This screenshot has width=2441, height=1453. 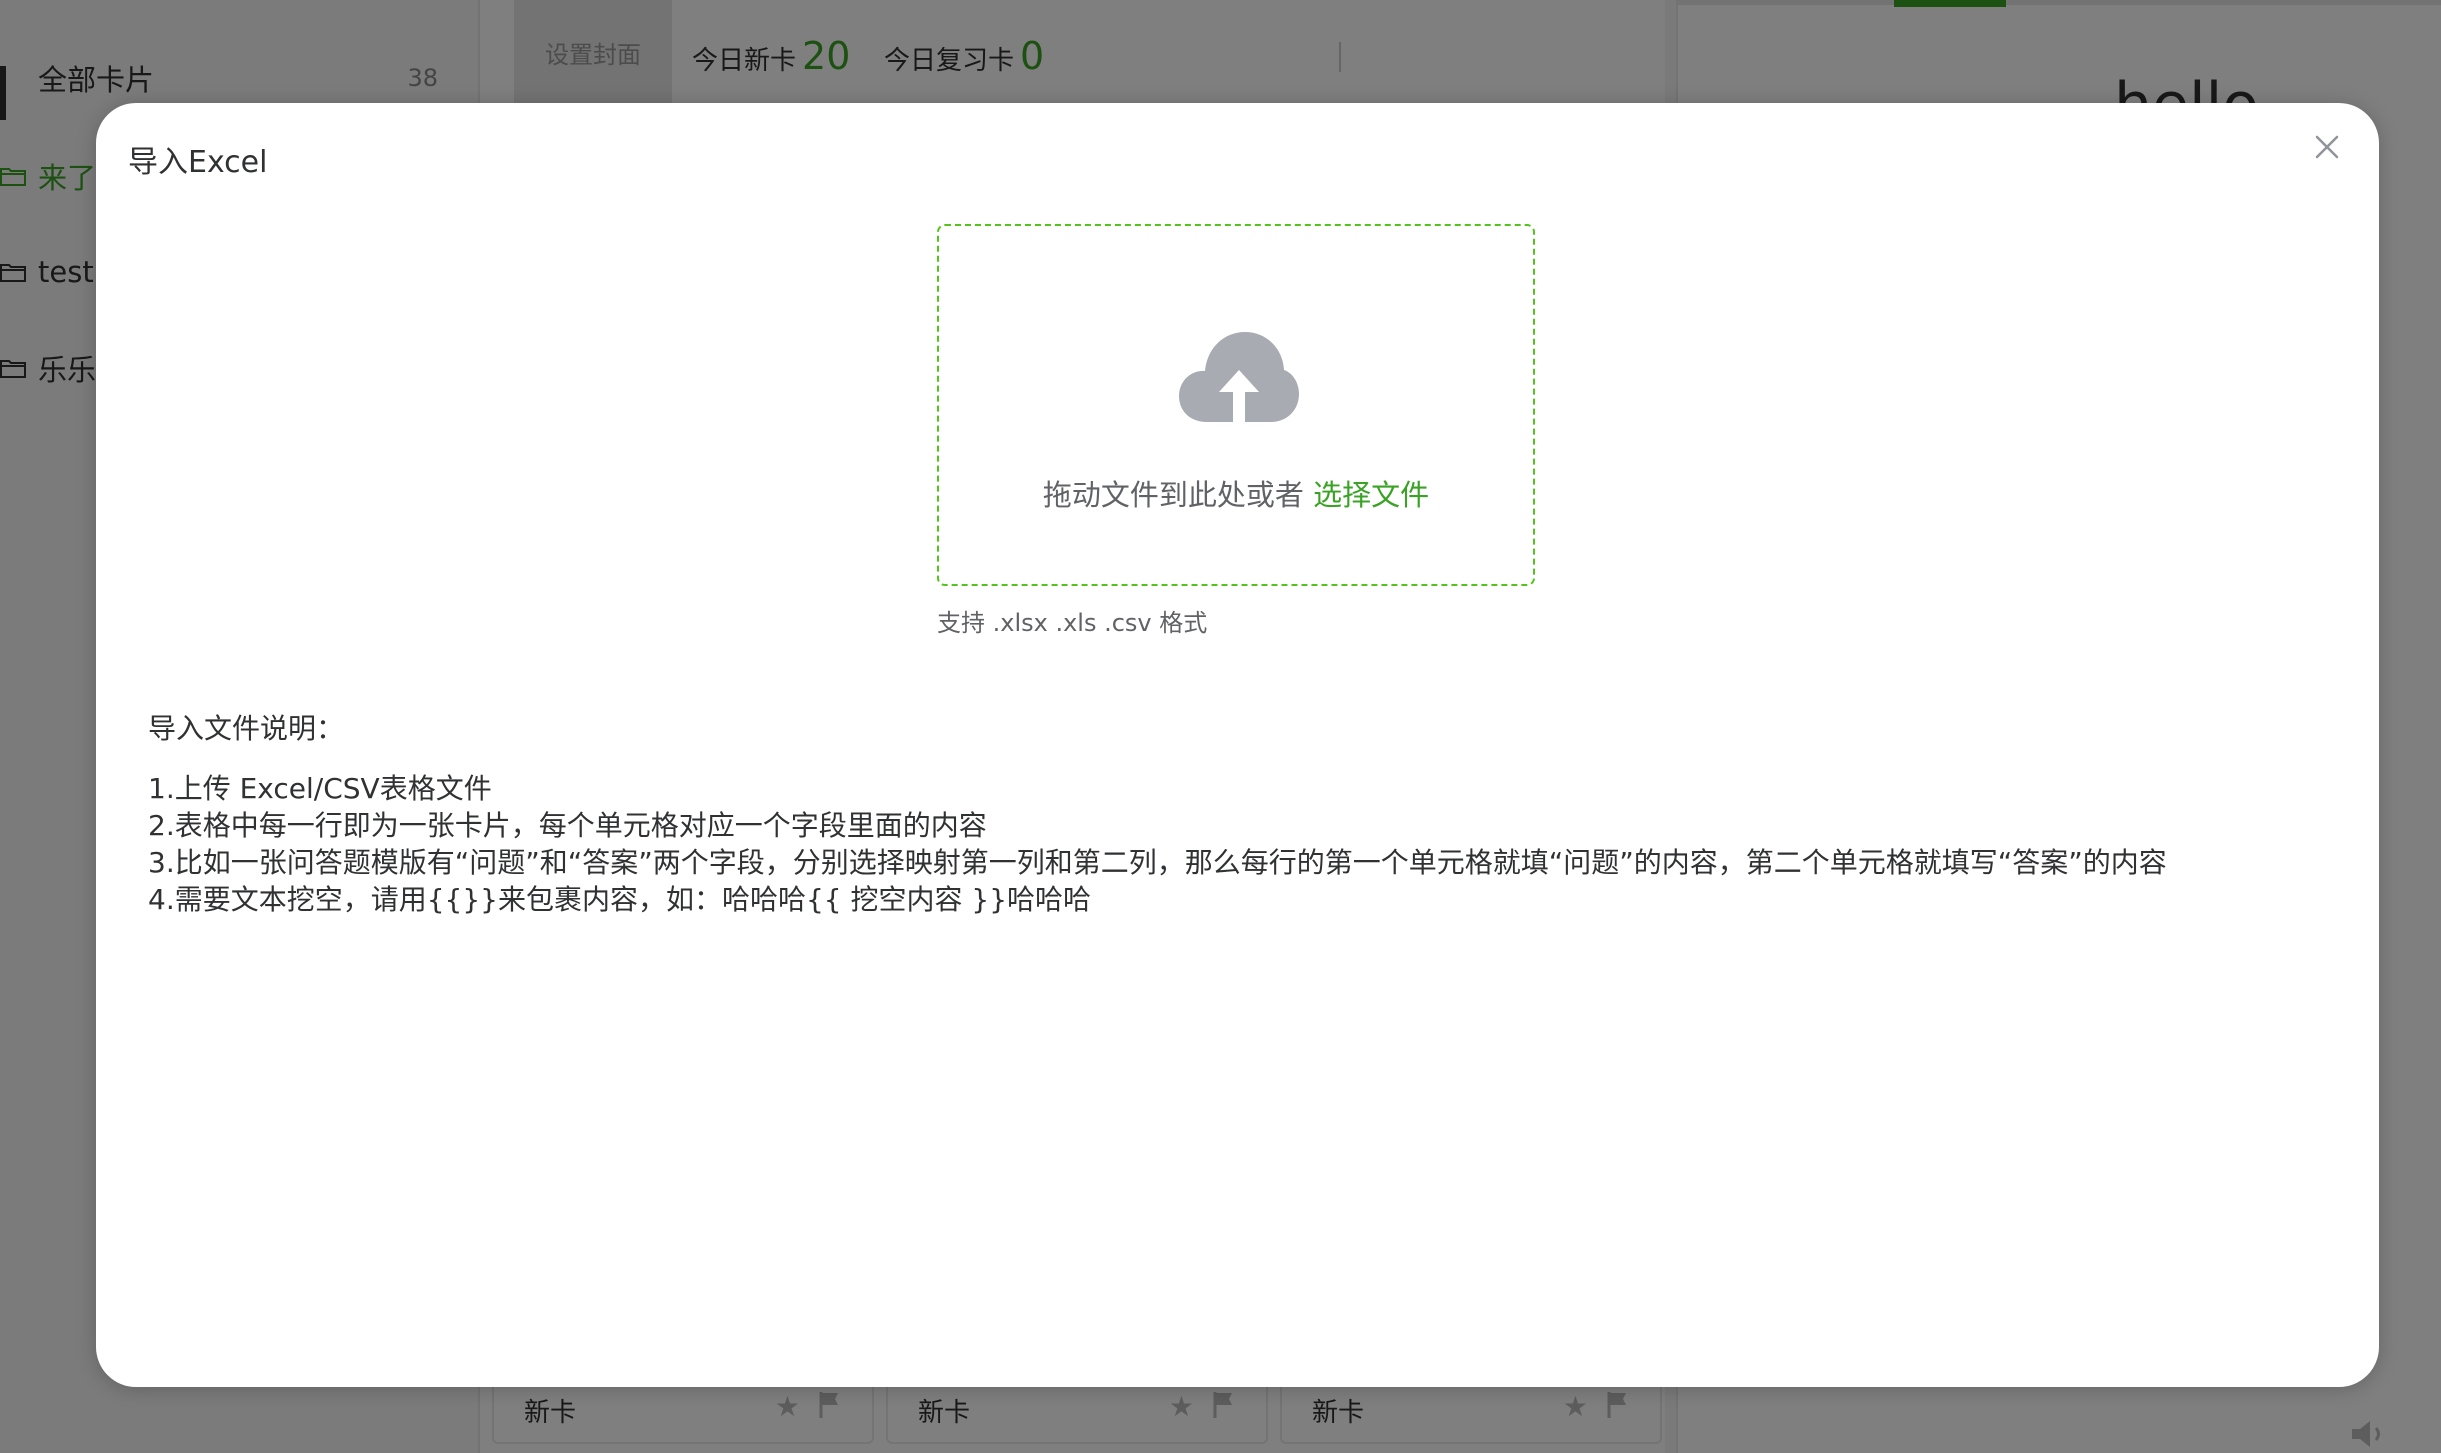 What do you see at coordinates (320, 788) in the screenshot?
I see `instruction-line: 1.上传 Excel/CSV表格文件` at bounding box center [320, 788].